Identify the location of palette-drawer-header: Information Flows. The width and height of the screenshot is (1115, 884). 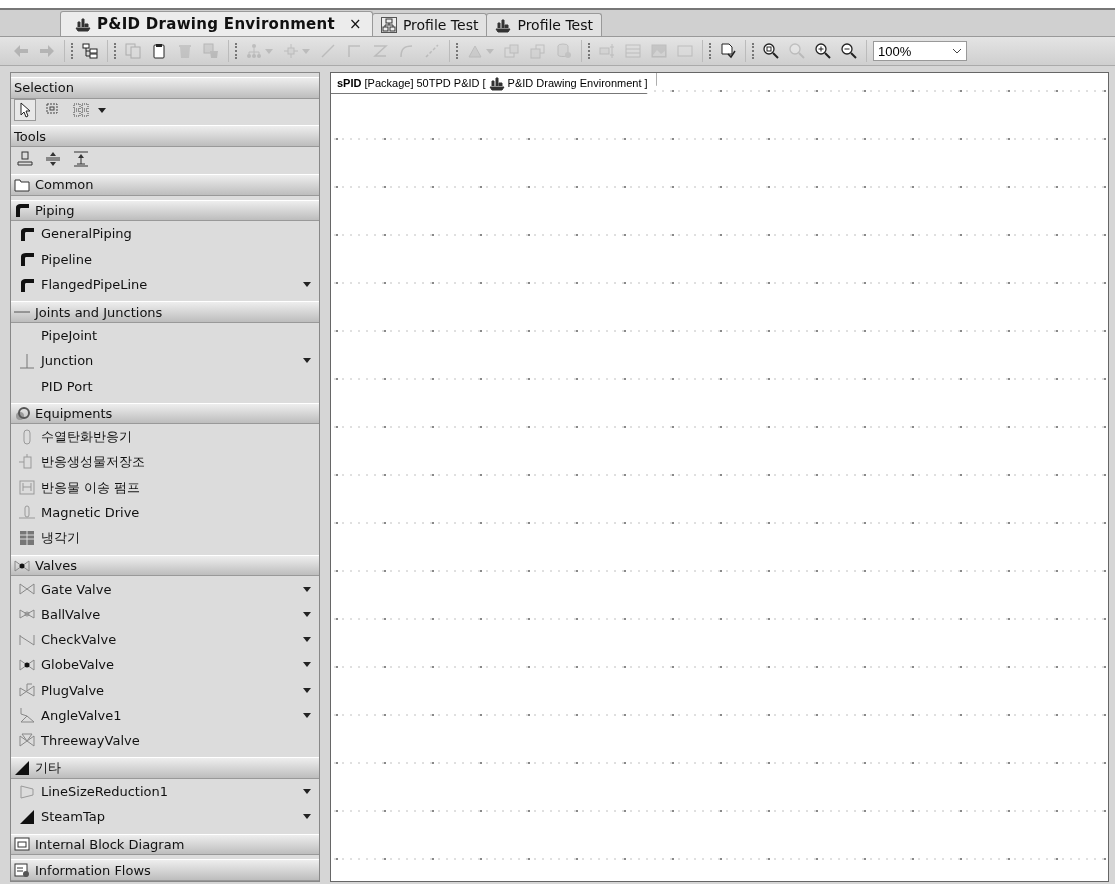
(165, 870).